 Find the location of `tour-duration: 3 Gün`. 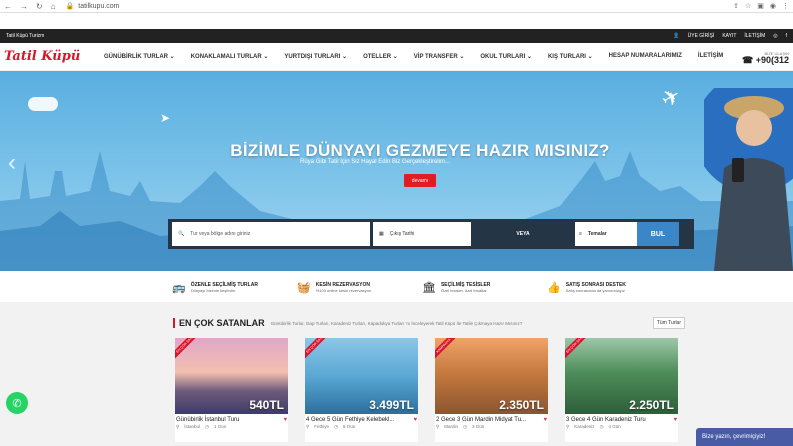

tour-duration: 3 Gün is located at coordinates (478, 426).